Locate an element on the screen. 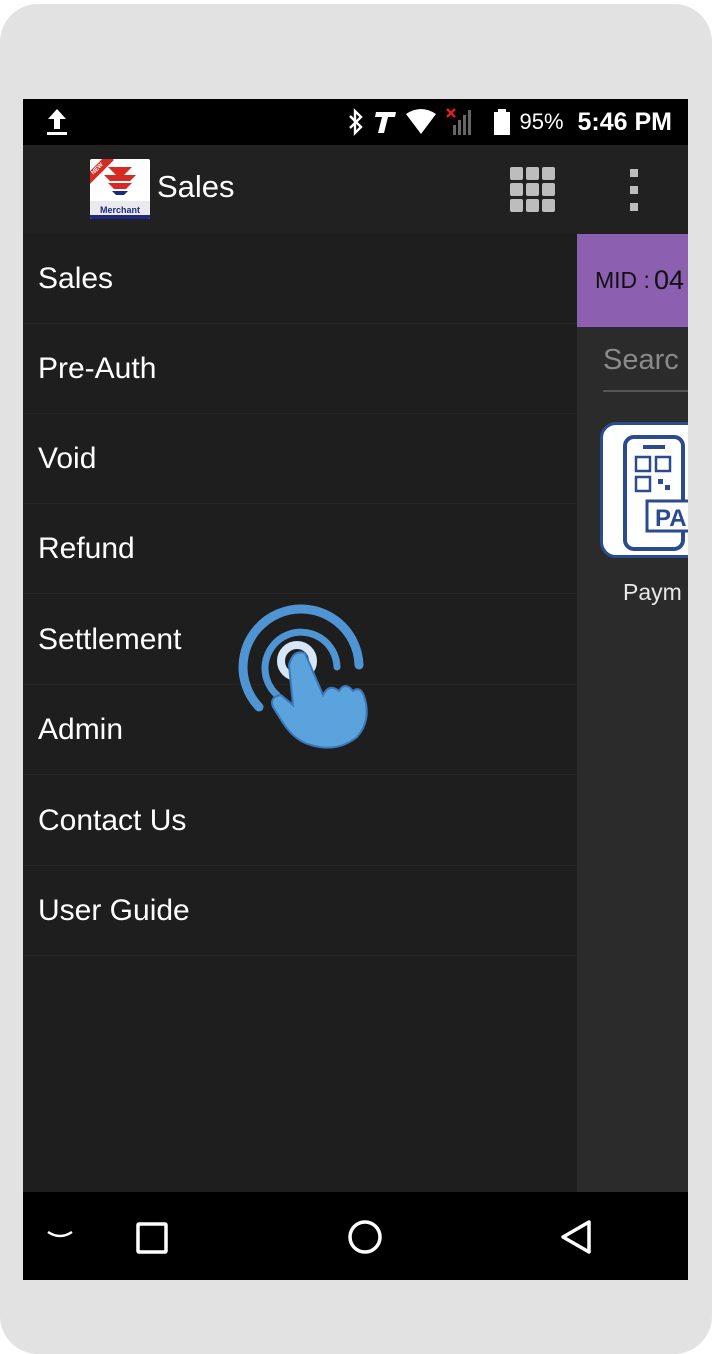 This screenshot has width=712, height=1354. drawer-item-sales: Sales is located at coordinates (300, 279).